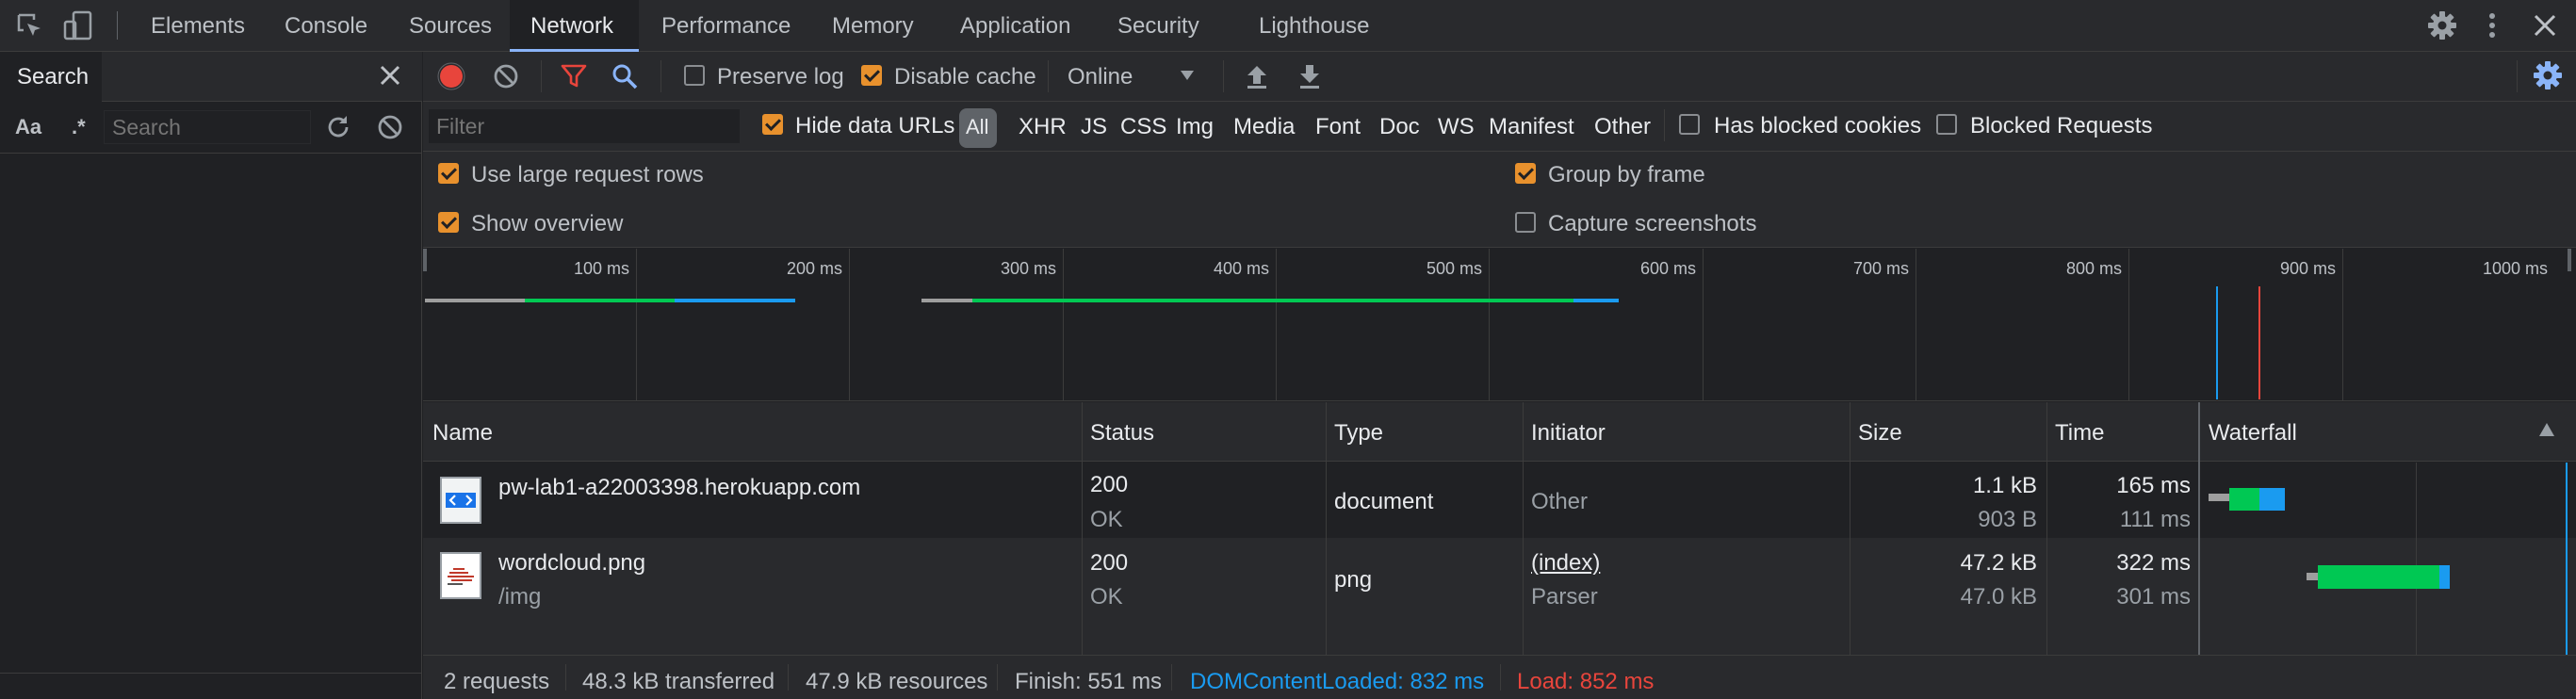 The width and height of the screenshot is (2576, 699). I want to click on preserve-log-checkbox, so click(694, 76).